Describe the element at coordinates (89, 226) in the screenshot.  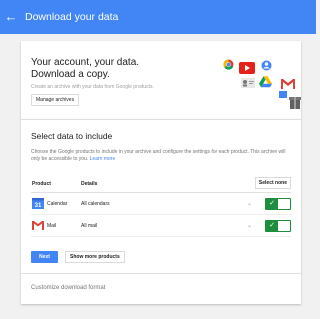
I see `product-detail: All mail` at that location.